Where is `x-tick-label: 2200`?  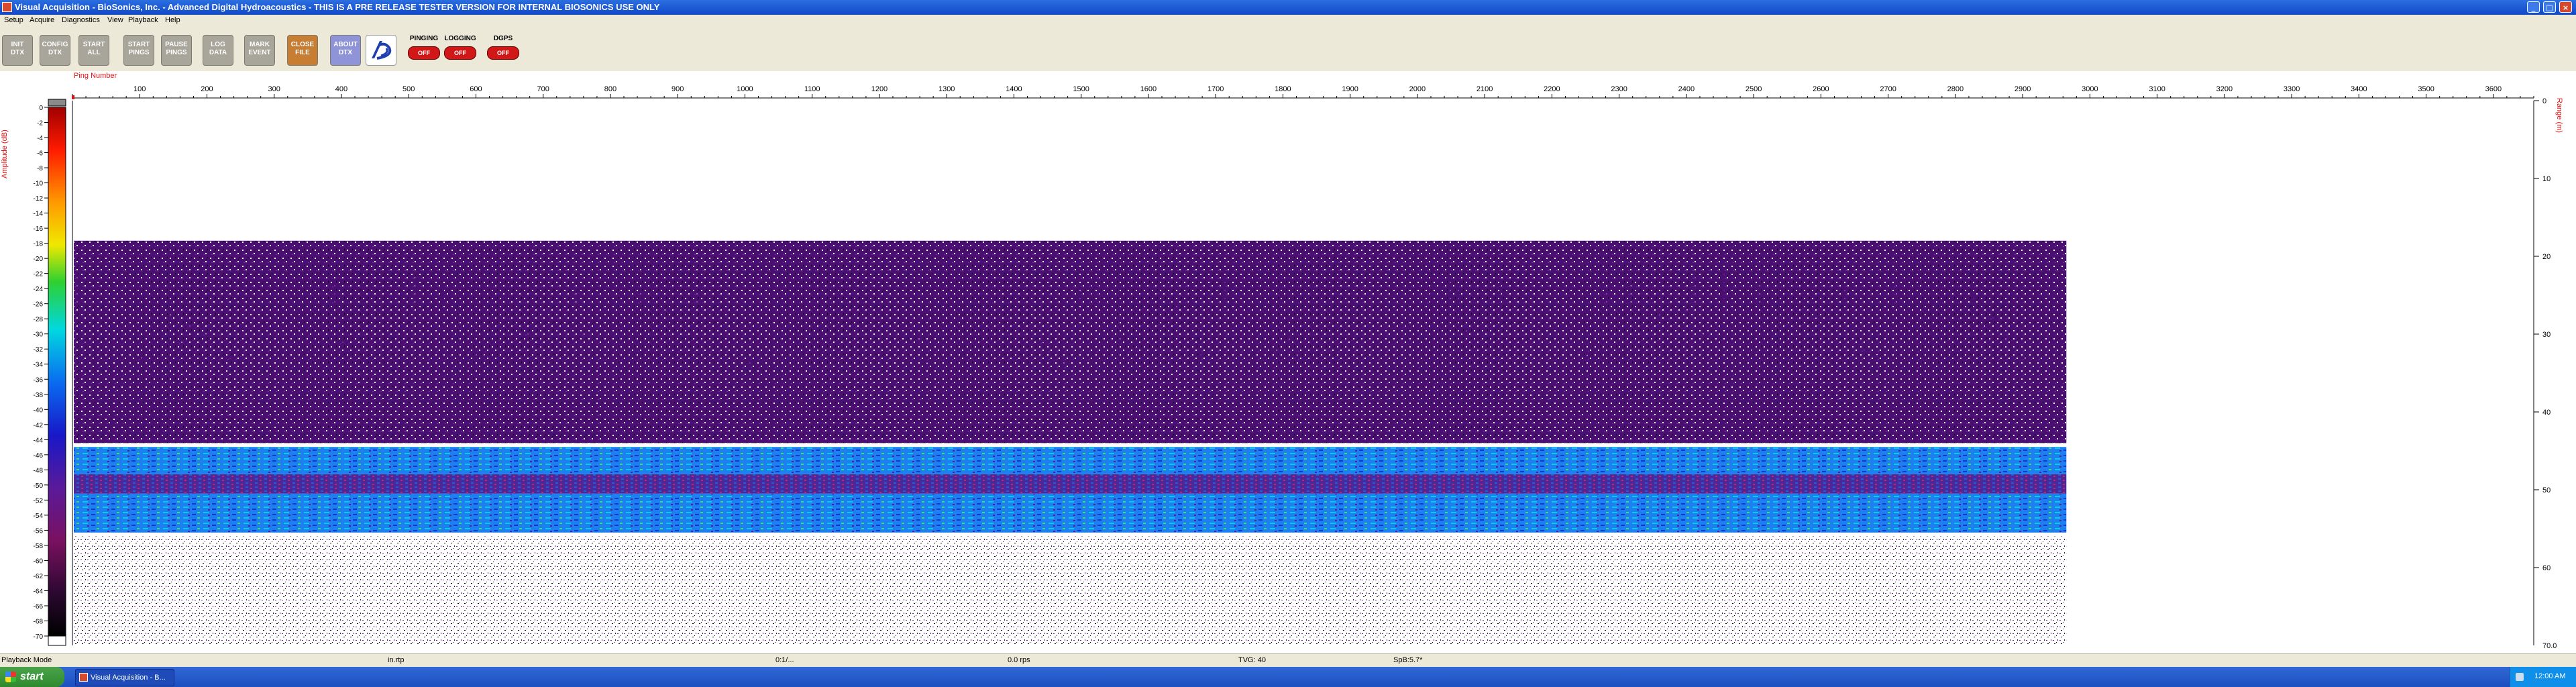
x-tick-label: 2200 is located at coordinates (1552, 89).